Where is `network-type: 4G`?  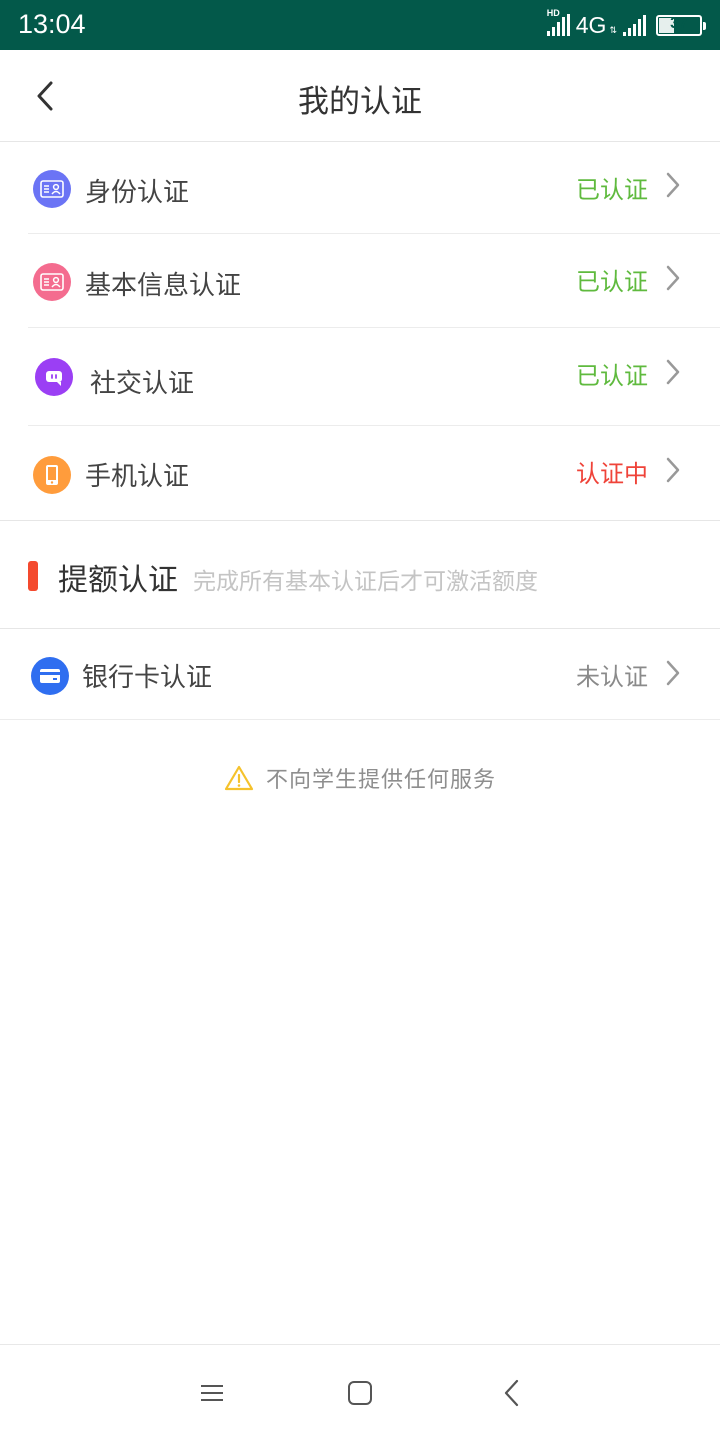 network-type: 4G is located at coordinates (591, 24).